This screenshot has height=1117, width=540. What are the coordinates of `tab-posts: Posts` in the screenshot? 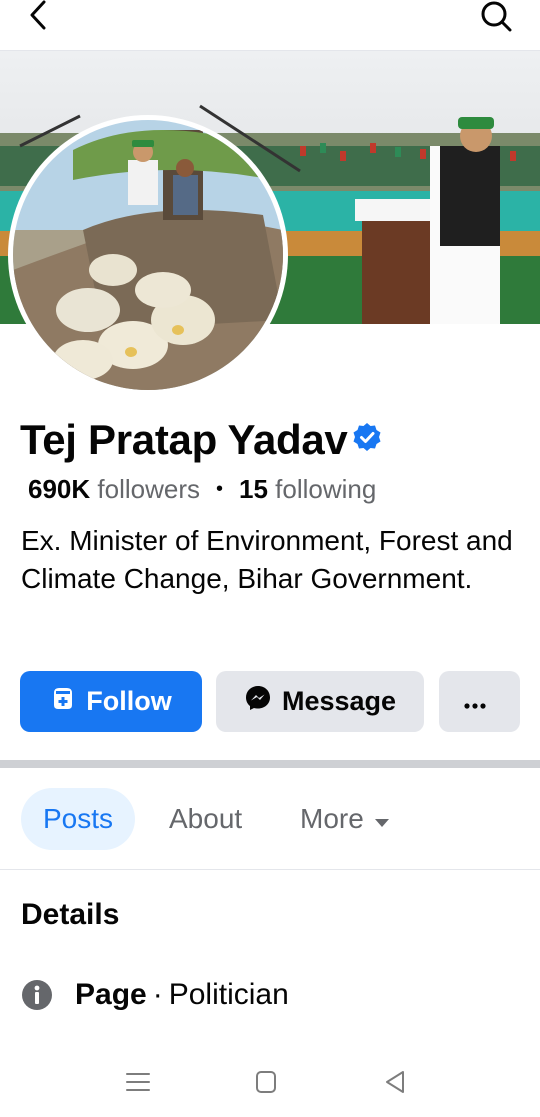 It's located at (78, 819).